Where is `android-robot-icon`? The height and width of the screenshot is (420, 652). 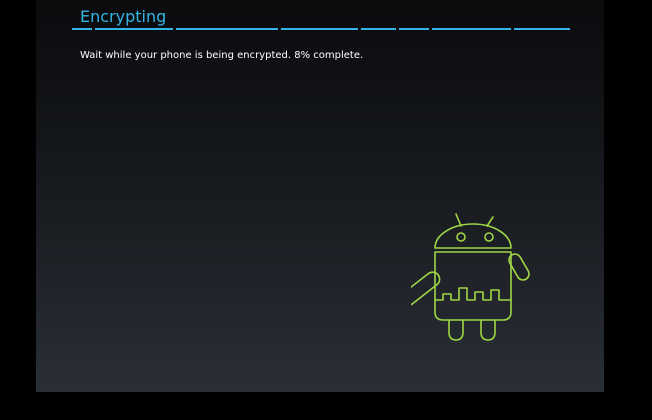
android-robot-icon is located at coordinates (471, 278).